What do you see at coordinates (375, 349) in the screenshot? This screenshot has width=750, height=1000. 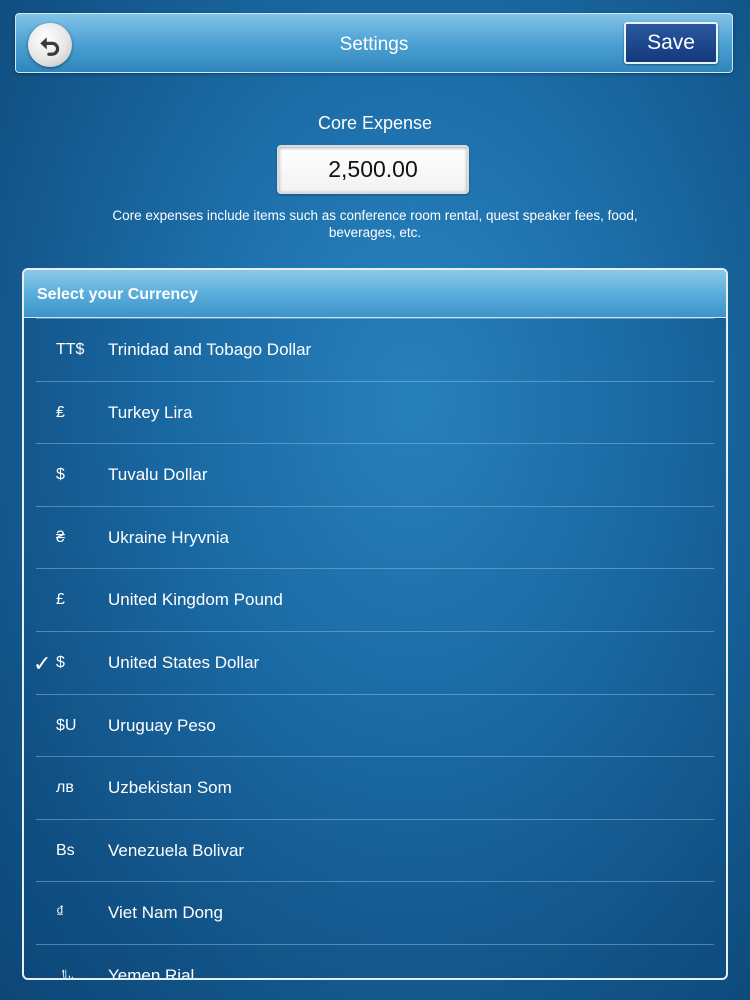 I see `currency-row: TT$ Trinidad and Tobago Dollar` at bounding box center [375, 349].